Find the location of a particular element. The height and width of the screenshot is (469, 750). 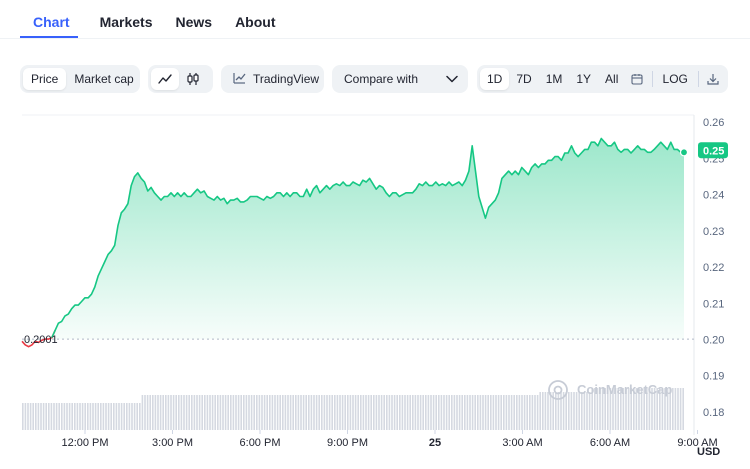

tab-about: About is located at coordinates (255, 19).